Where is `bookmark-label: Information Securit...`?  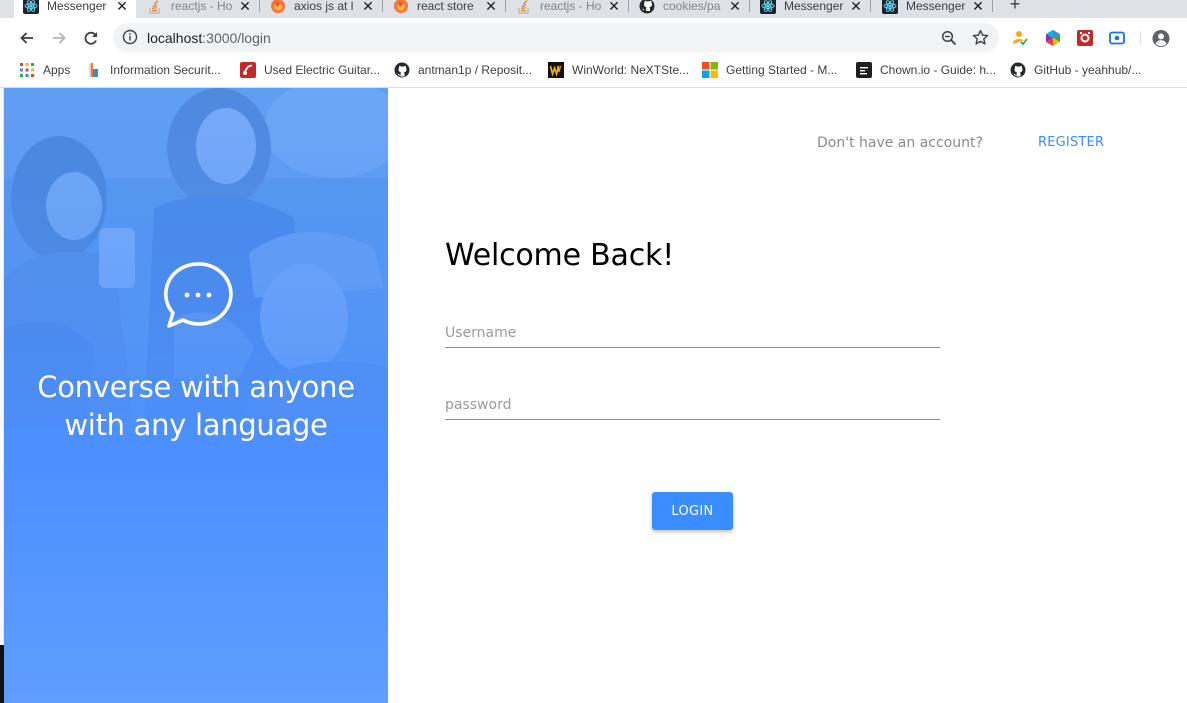 bookmark-label: Information Securit... is located at coordinates (165, 70).